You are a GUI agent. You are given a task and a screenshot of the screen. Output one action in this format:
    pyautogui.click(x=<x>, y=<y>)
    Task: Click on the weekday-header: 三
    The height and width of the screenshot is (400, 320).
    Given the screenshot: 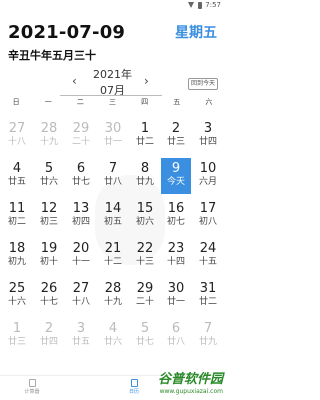 What is the action you would take?
    pyautogui.click(x=112, y=102)
    